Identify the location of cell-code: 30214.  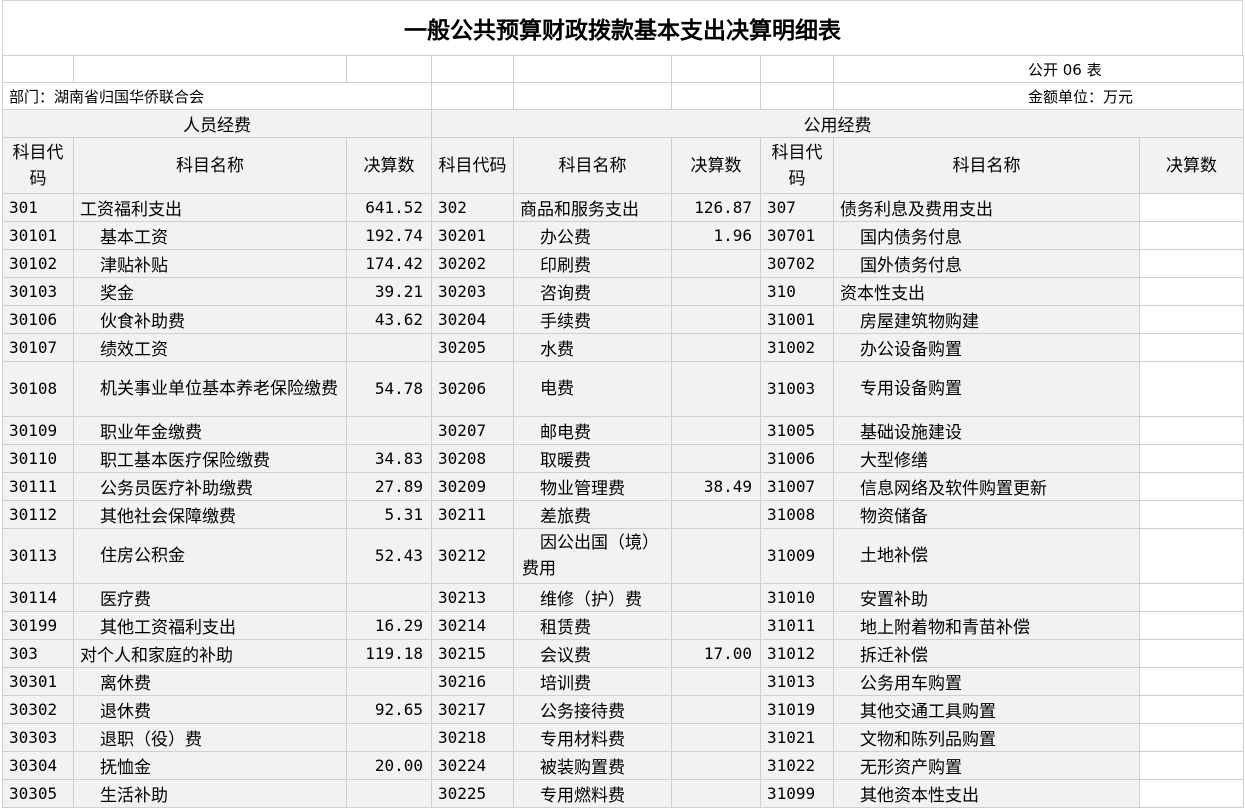
(472, 625).